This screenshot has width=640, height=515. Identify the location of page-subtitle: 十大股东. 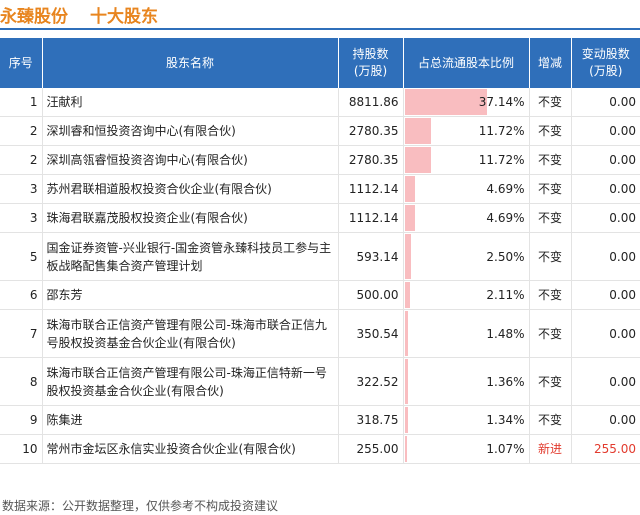
(124, 17).